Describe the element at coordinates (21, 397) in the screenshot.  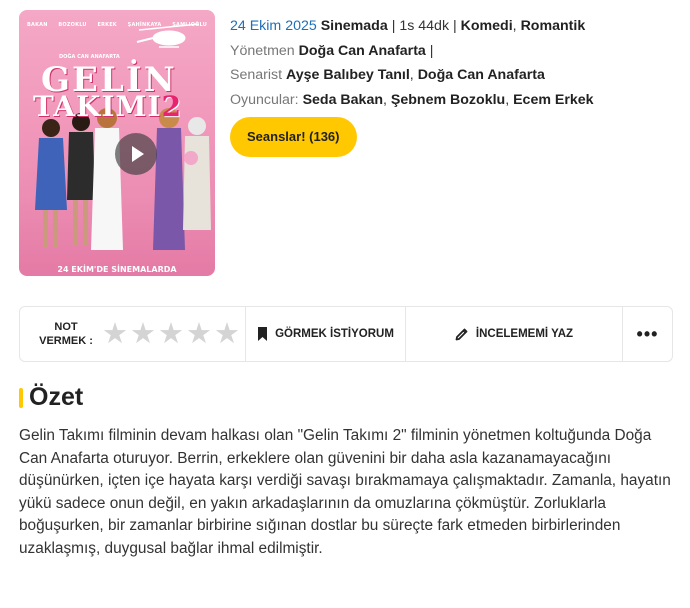
I see `heading-accent-bar` at that location.